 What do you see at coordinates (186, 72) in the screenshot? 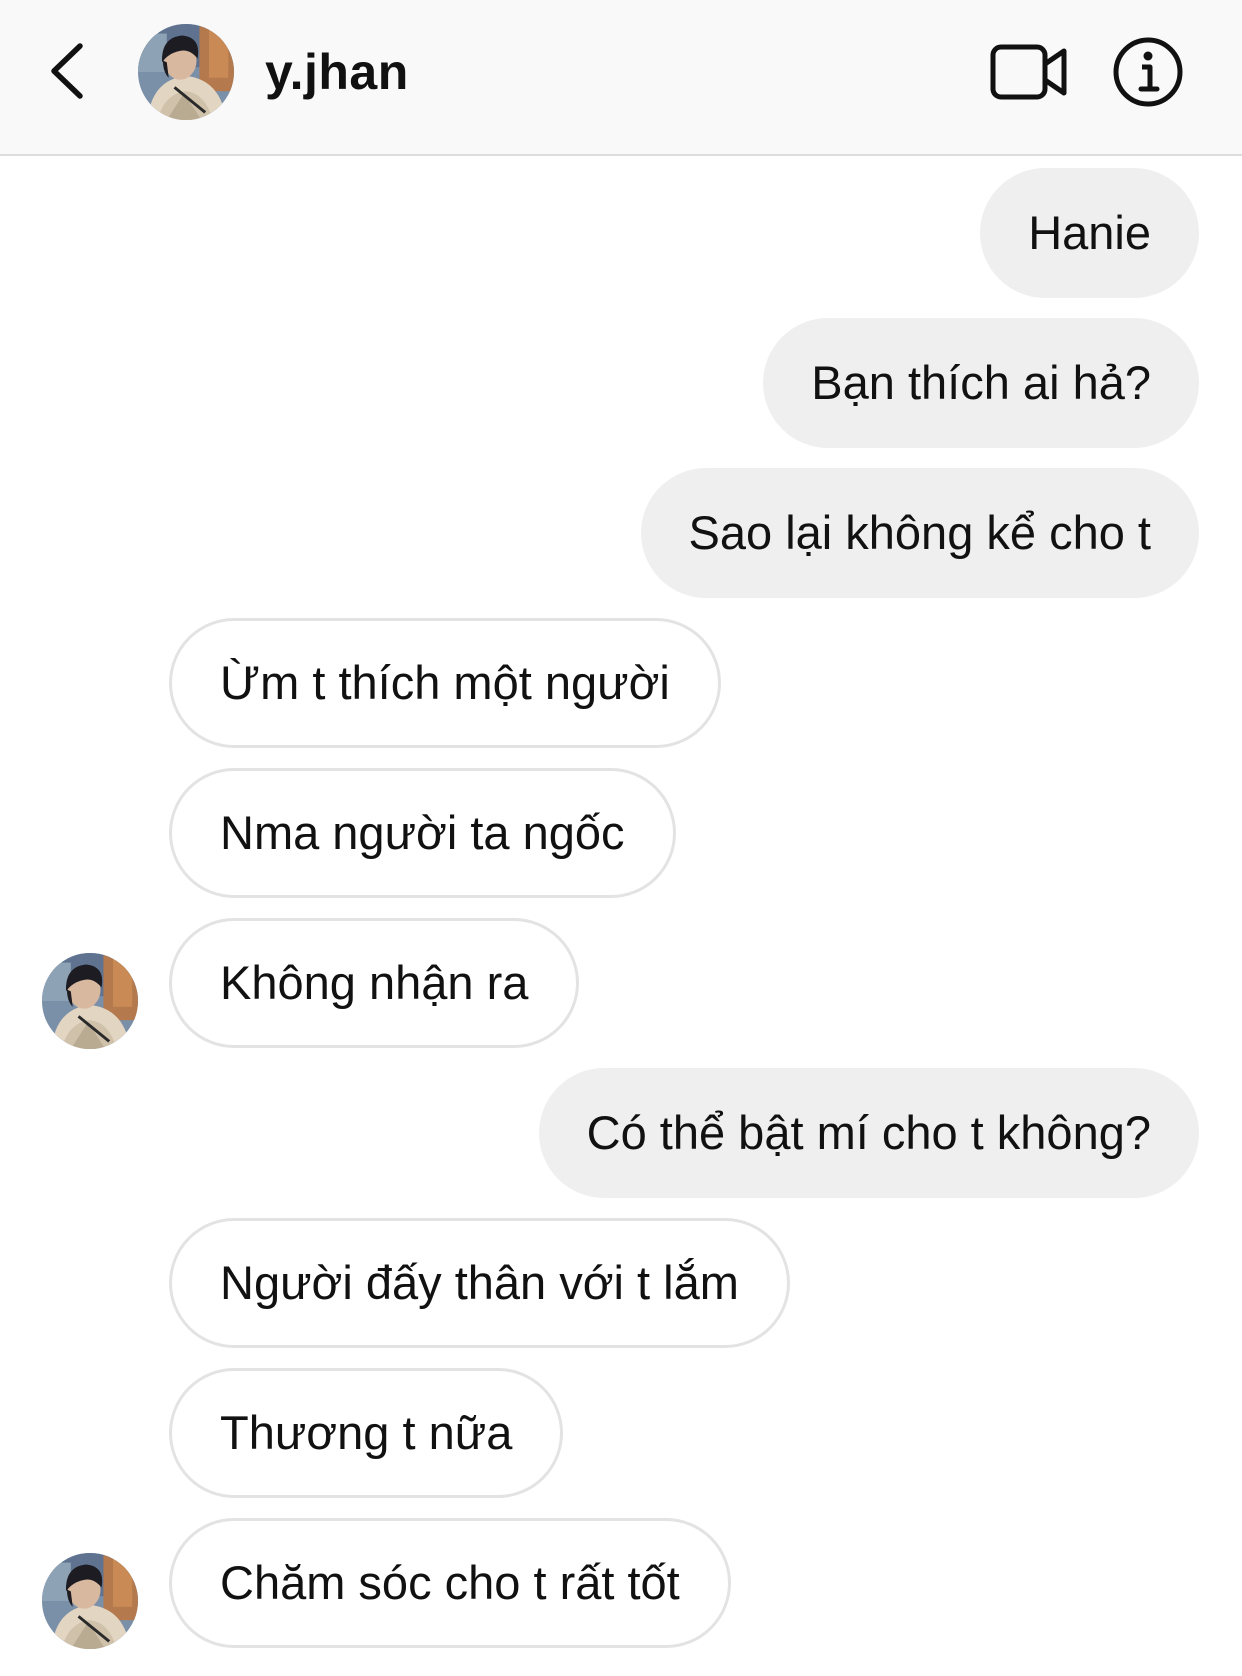
I see `avatar` at bounding box center [186, 72].